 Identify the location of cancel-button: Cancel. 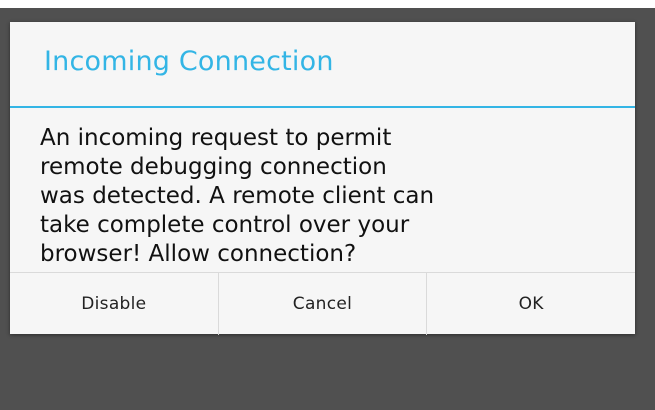
(322, 304).